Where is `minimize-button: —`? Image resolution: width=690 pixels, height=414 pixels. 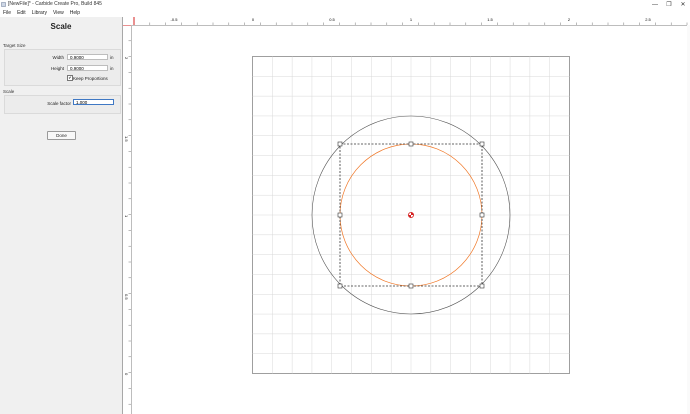
minimize-button: — is located at coordinates (655, 4).